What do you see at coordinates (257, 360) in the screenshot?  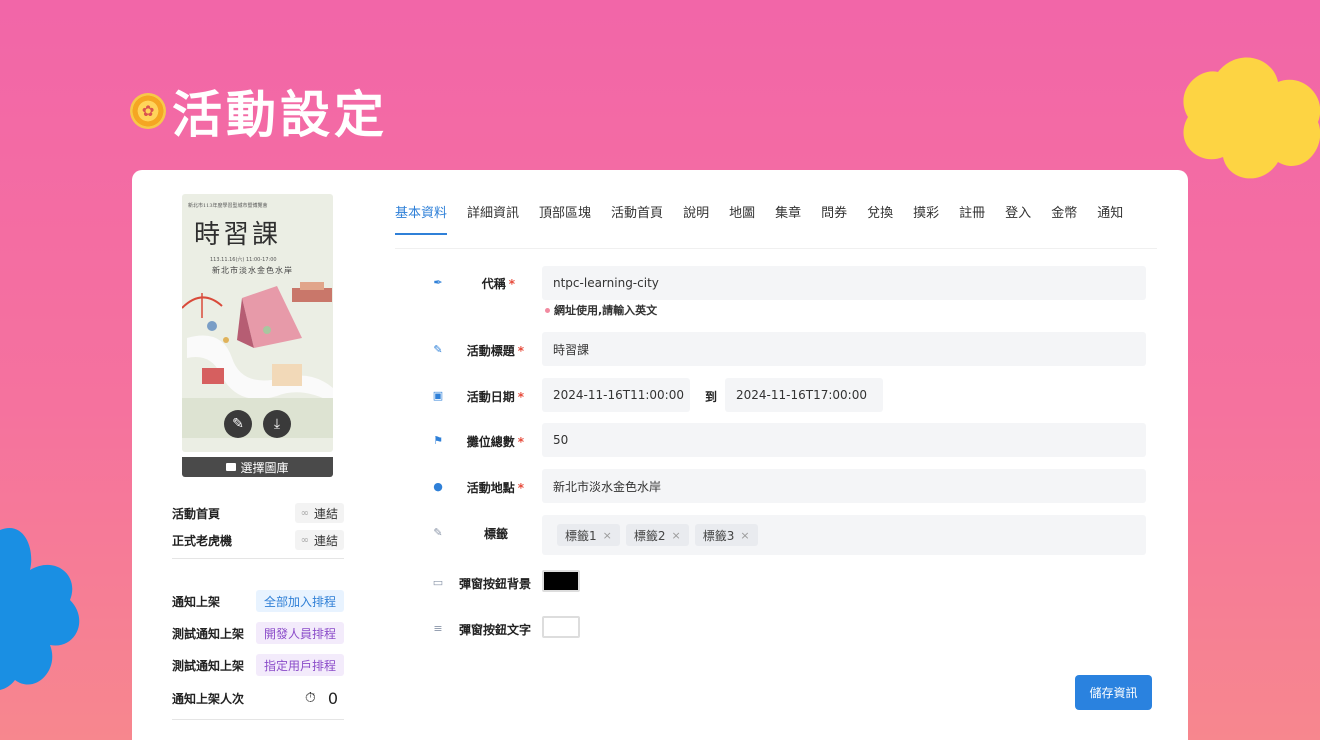 I see `poster-illustration` at bounding box center [257, 360].